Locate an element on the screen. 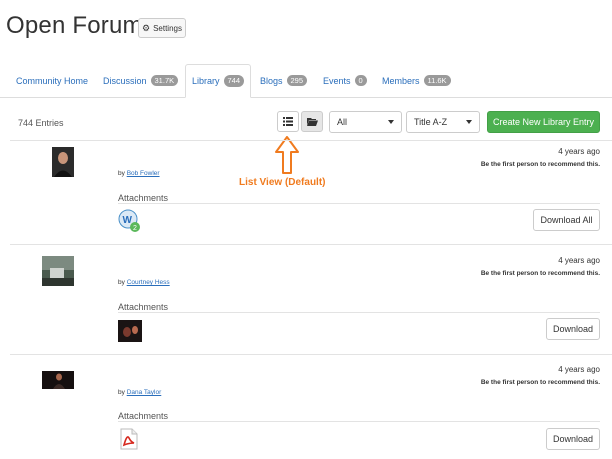  list-view-button is located at coordinates (288, 121).